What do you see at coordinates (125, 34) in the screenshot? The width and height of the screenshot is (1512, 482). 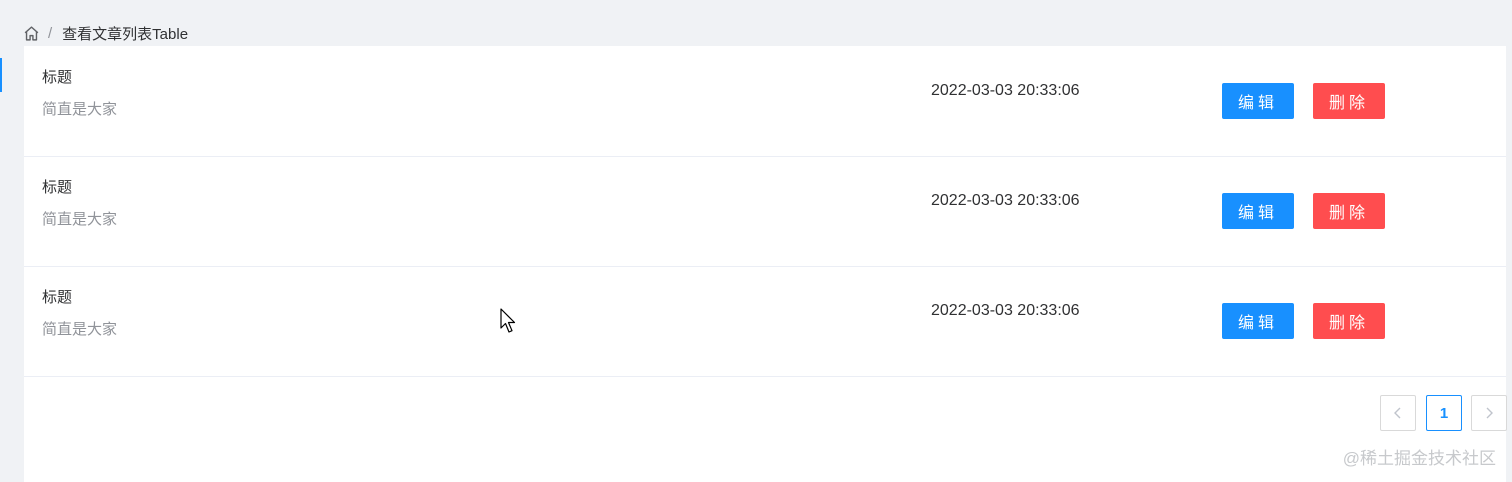 I see `breadcrumb-current: 查看文章列表Table` at bounding box center [125, 34].